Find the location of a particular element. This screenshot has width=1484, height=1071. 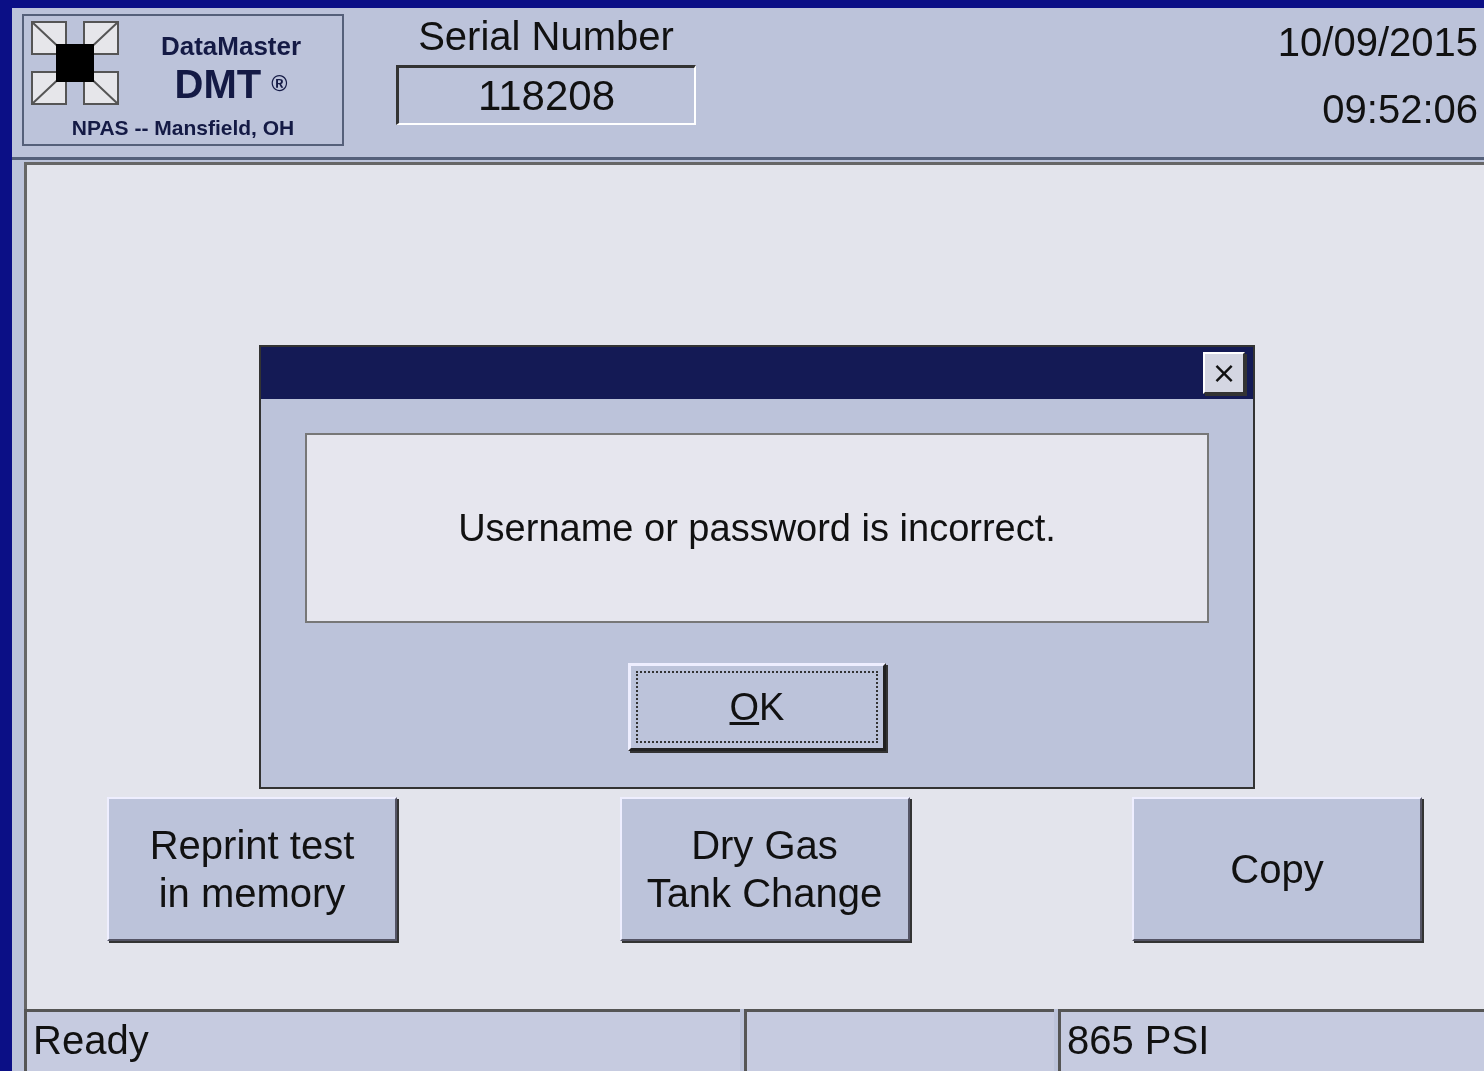

ok-button: OK is located at coordinates (757, 707).